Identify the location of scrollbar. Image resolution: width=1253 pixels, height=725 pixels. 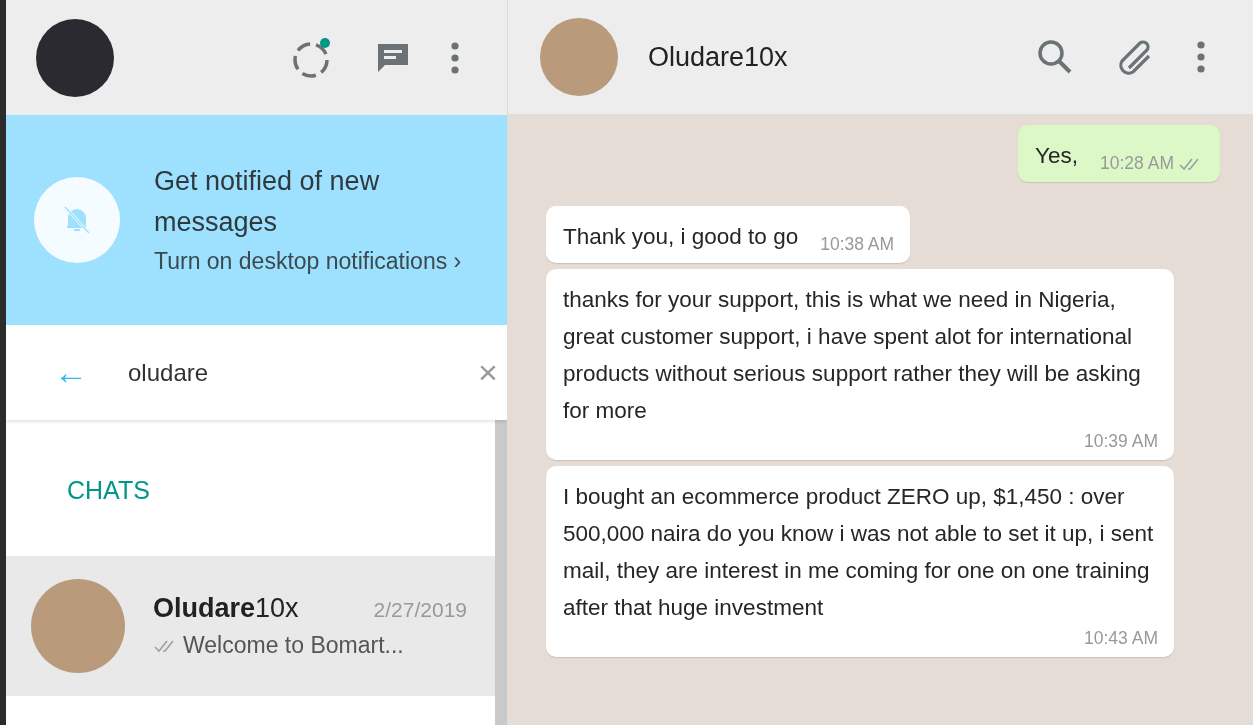
(501, 572).